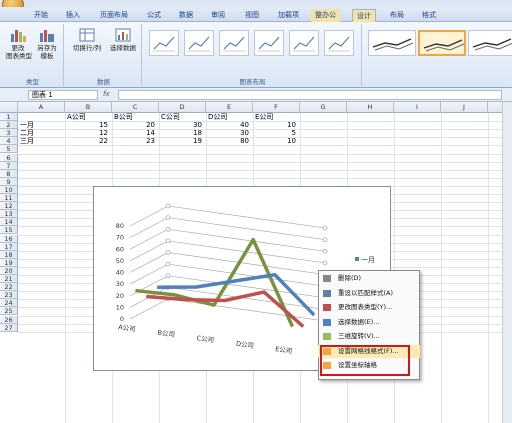 The height and width of the screenshot is (423, 512). What do you see at coordinates (9, 270) in the screenshot?
I see `row-header-20: 20` at bounding box center [9, 270].